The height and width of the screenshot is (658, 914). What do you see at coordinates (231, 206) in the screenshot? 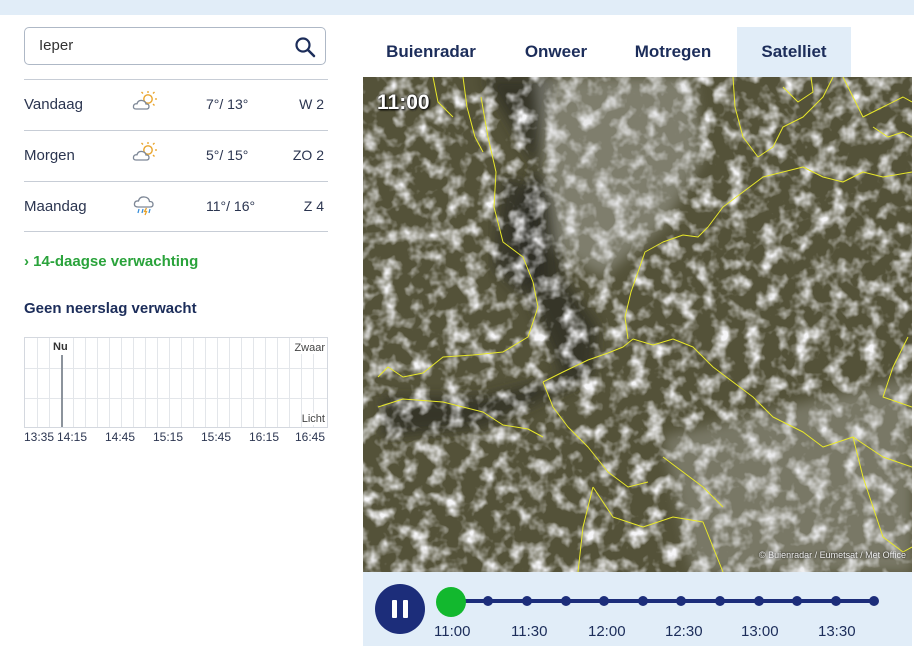
I see `forecast-temp: 11°/ 16°` at bounding box center [231, 206].